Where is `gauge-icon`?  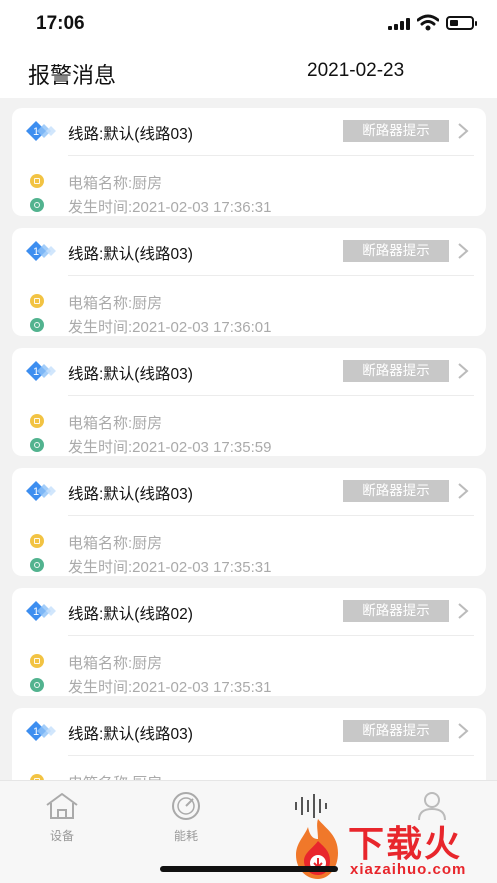 gauge-icon is located at coordinates (186, 806).